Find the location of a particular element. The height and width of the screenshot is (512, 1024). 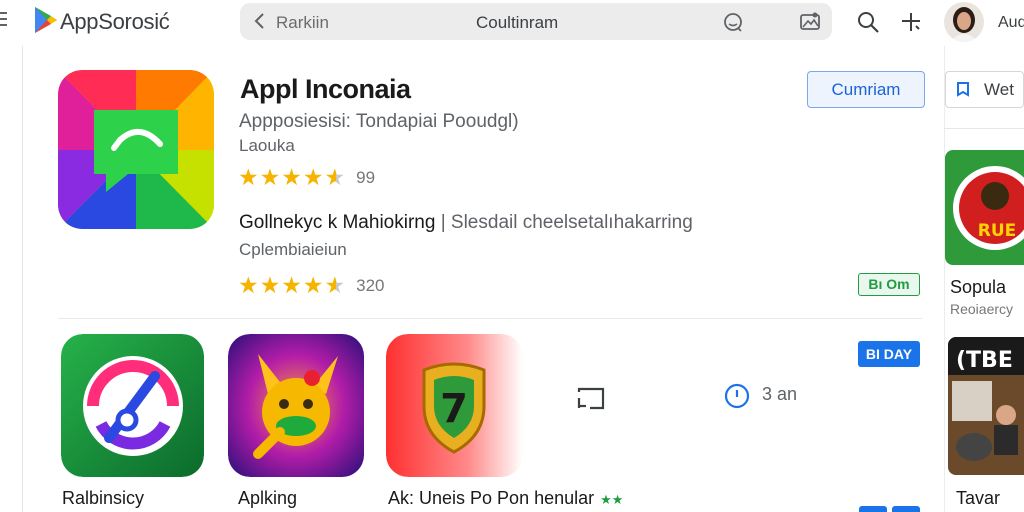

account-name: Aud is located at coordinates (1011, 23).